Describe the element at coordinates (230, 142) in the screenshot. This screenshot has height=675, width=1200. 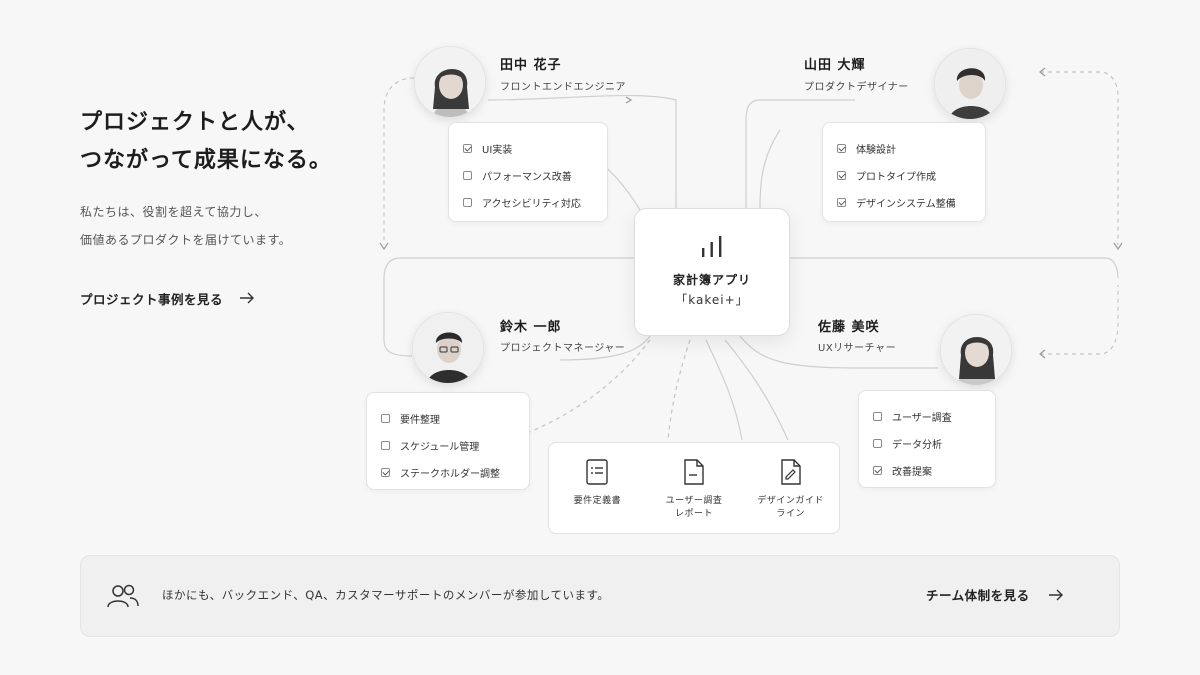
I see `hero-title: プロジェクトと人が、 つながって成果になる。` at that location.